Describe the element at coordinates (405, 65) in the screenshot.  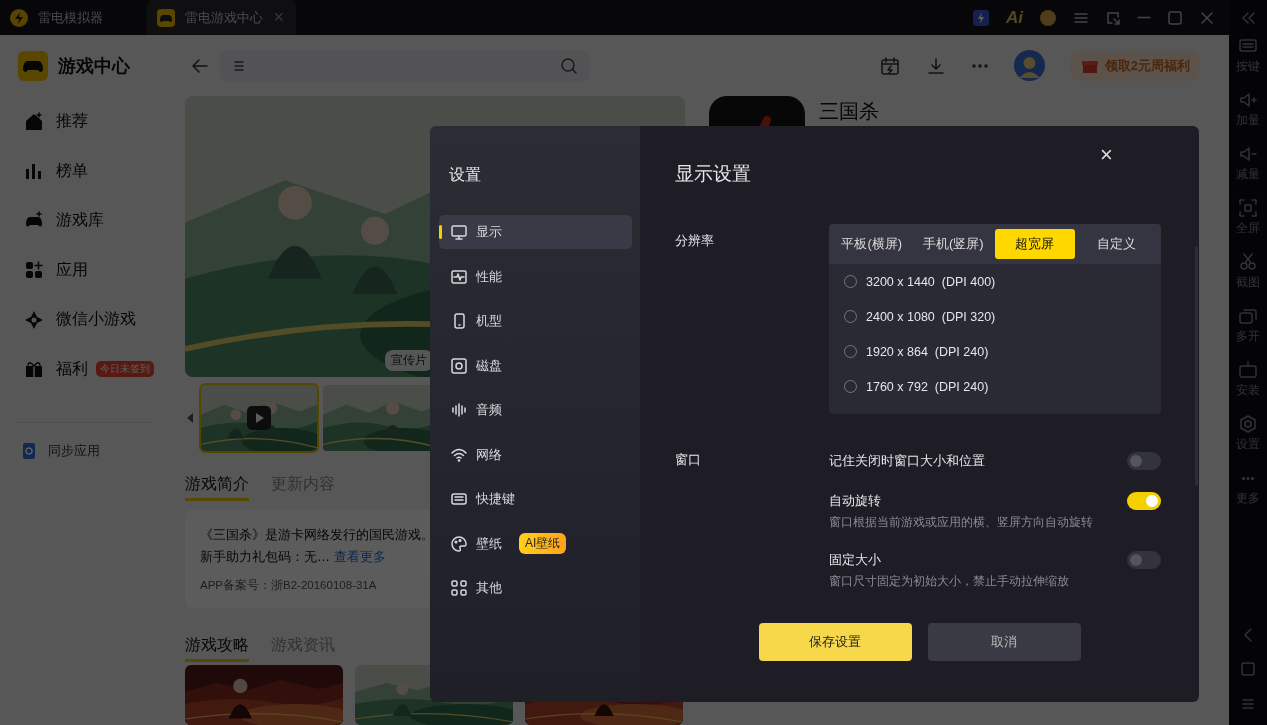
I see `search-field` at that location.